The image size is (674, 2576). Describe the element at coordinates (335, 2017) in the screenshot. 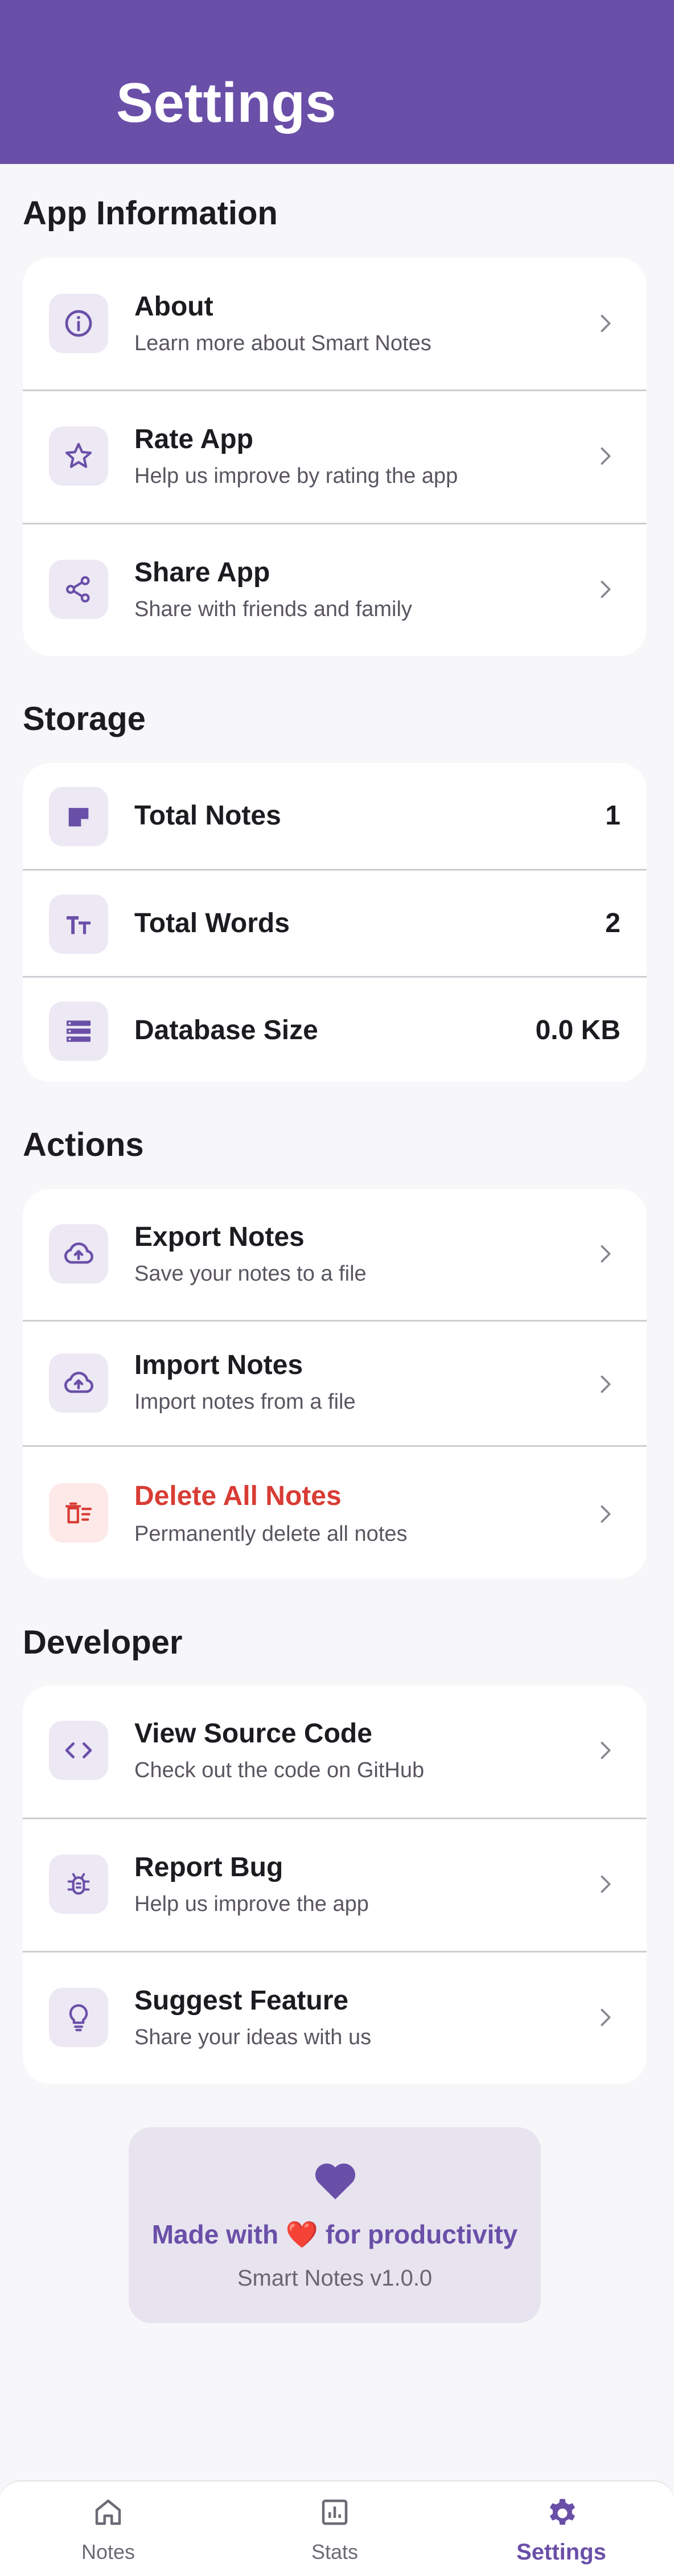

I see `developer-item-suggest-feature: Suggest Feature Share your ideas with us` at that location.